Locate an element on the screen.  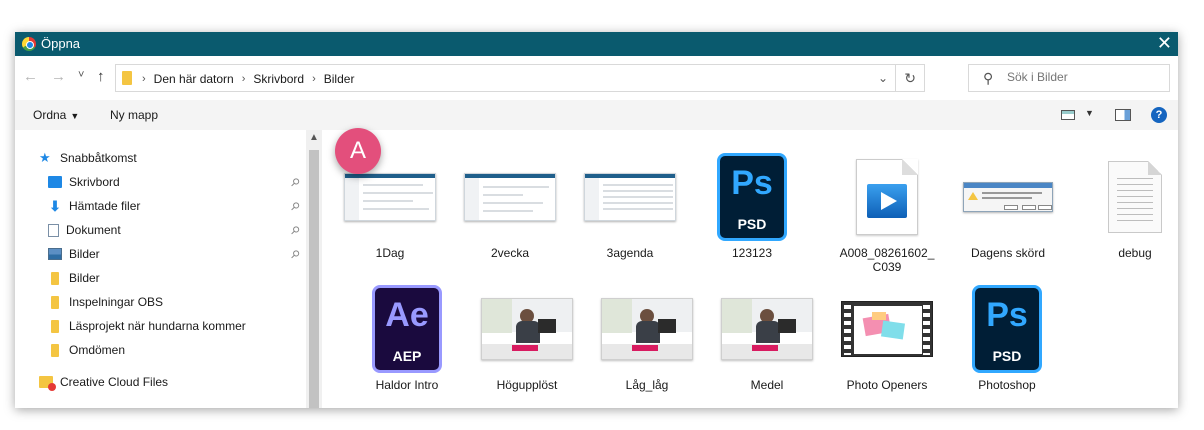
file-item: Låg_låg is located at coordinates (647, 337).